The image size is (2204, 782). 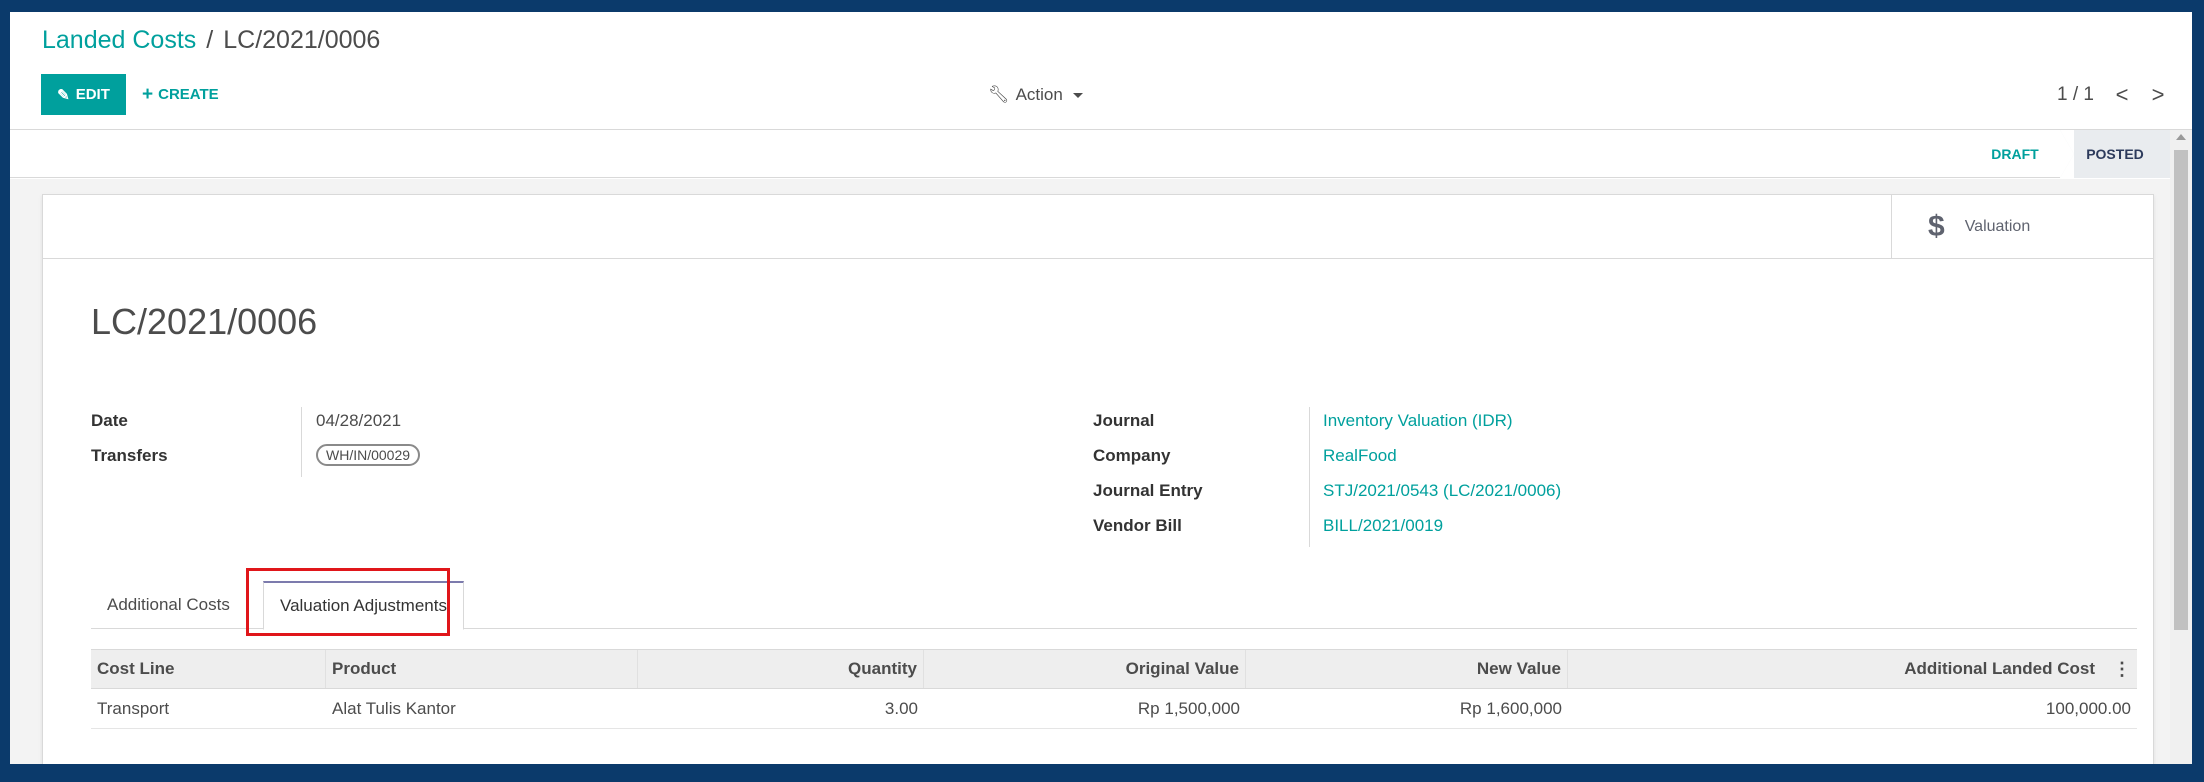 I want to click on wrench-icon: 🔧︎, so click(x=999, y=94).